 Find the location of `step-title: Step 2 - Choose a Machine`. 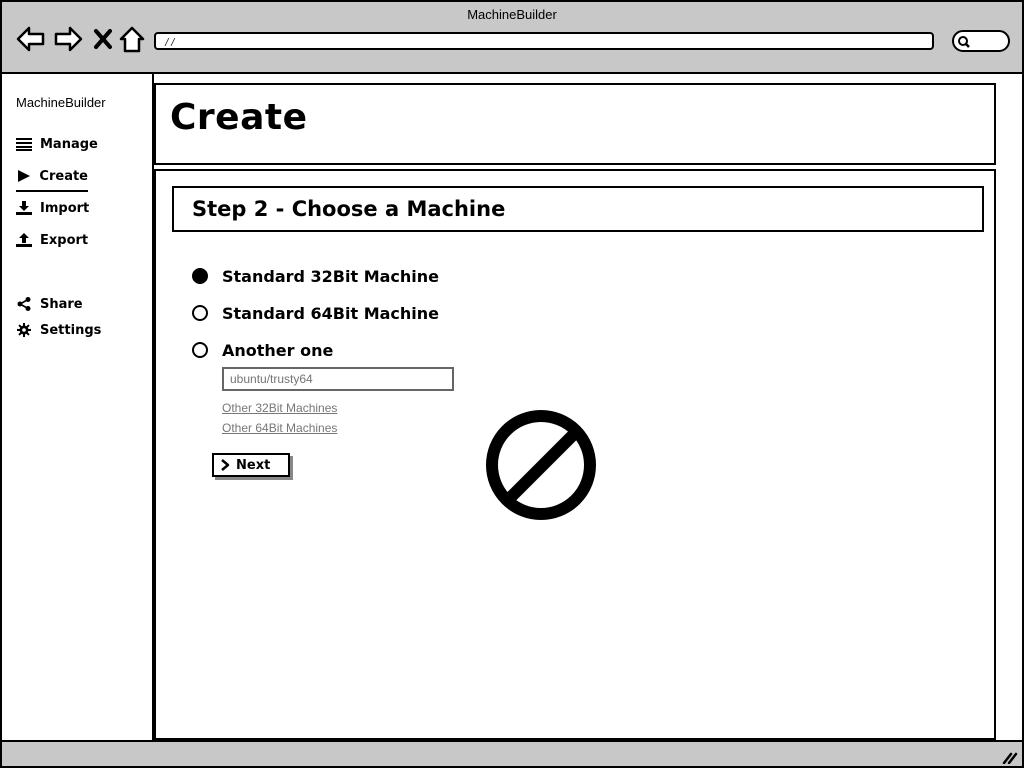

step-title: Step 2 - Choose a Machine is located at coordinates (349, 209).